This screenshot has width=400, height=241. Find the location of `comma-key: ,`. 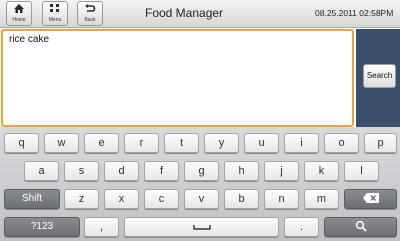

comma-key: , is located at coordinates (101, 227).